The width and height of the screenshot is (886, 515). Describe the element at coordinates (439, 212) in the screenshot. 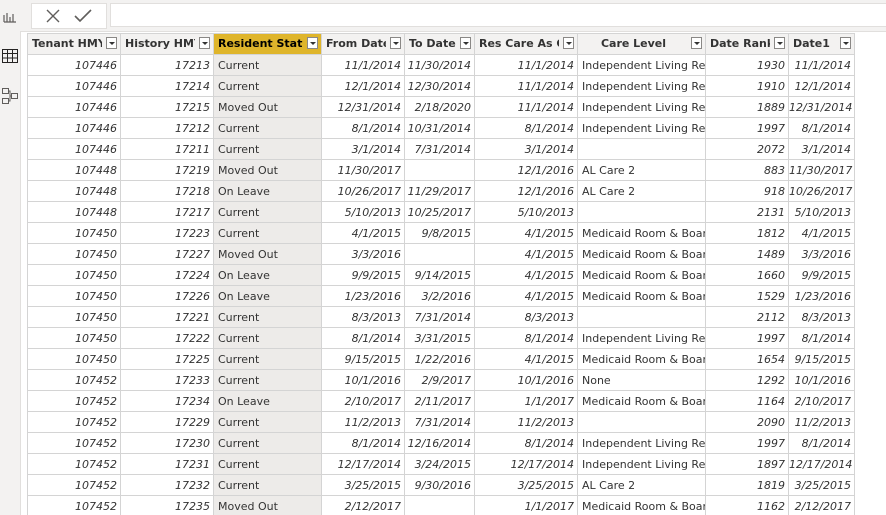

I see `cell-to-date: 10/25/2017` at that location.